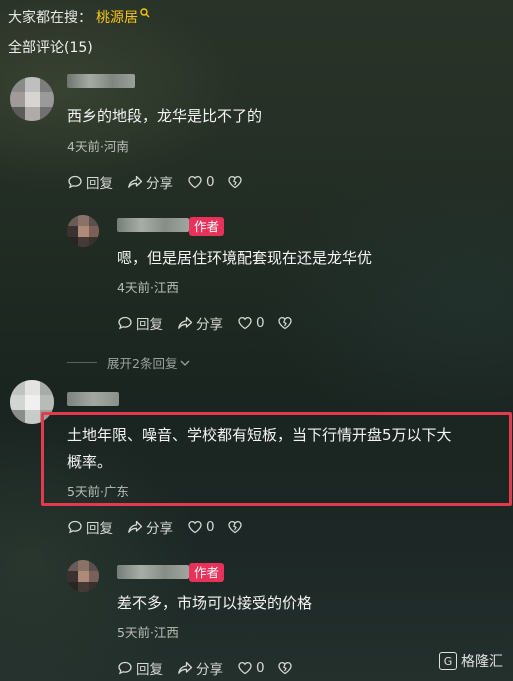  I want to click on expand-replies-button: 展开2条回复, so click(129, 362).